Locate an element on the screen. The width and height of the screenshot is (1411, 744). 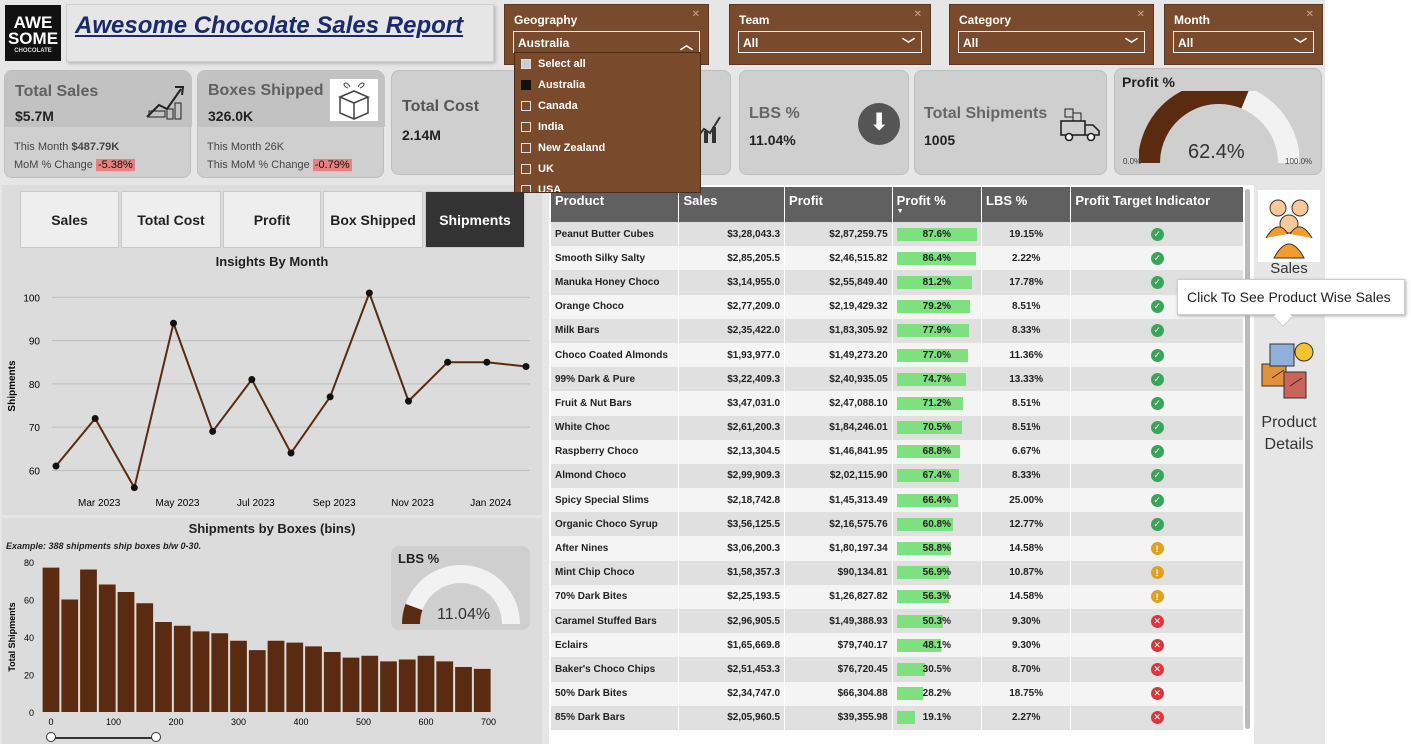
profit-pct-value: 79.2% is located at coordinates (936, 307).